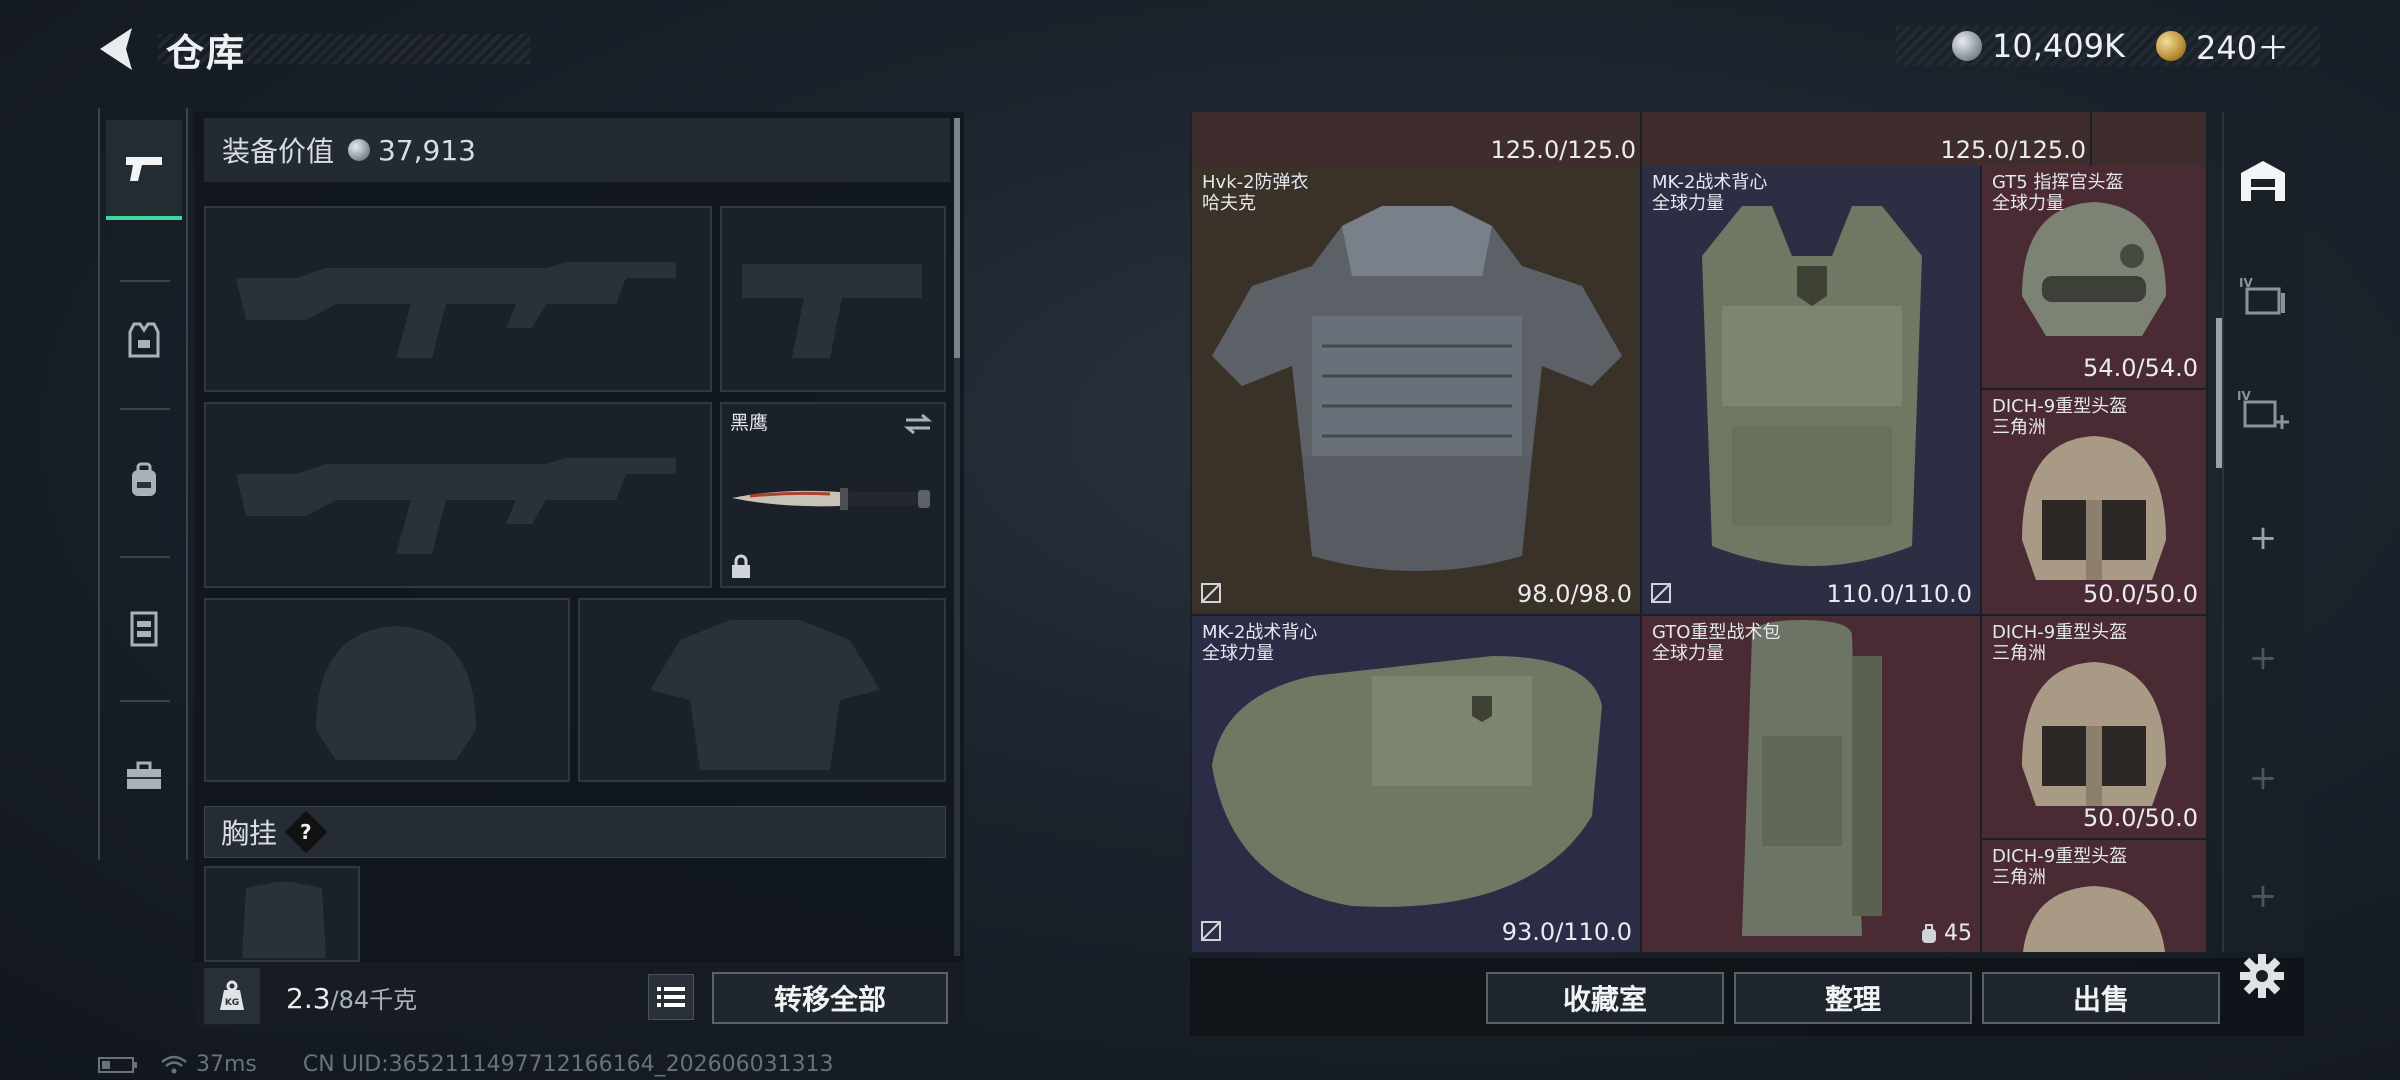 The width and height of the screenshot is (2400, 1080). What do you see at coordinates (830, 998) in the screenshot?
I see `transfer-all-button: 转移全部` at bounding box center [830, 998].